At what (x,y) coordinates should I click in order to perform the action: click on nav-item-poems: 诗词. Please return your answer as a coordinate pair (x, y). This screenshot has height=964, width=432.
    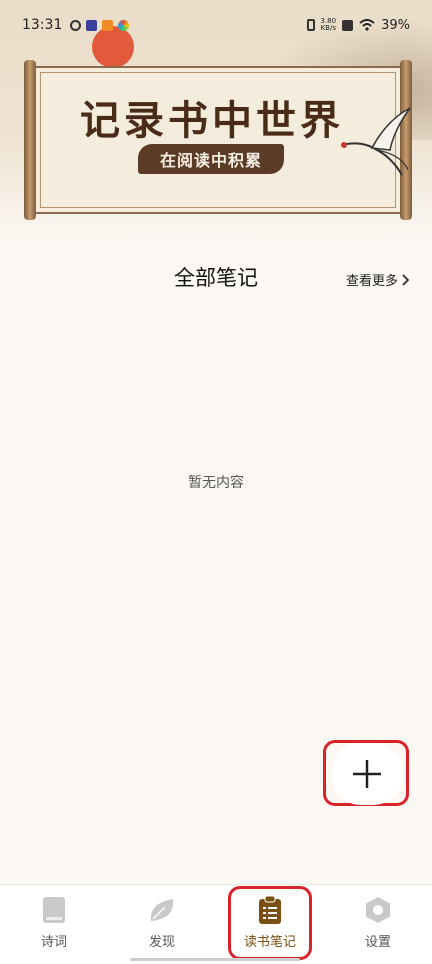
    Looking at the image, I should click on (54, 924).